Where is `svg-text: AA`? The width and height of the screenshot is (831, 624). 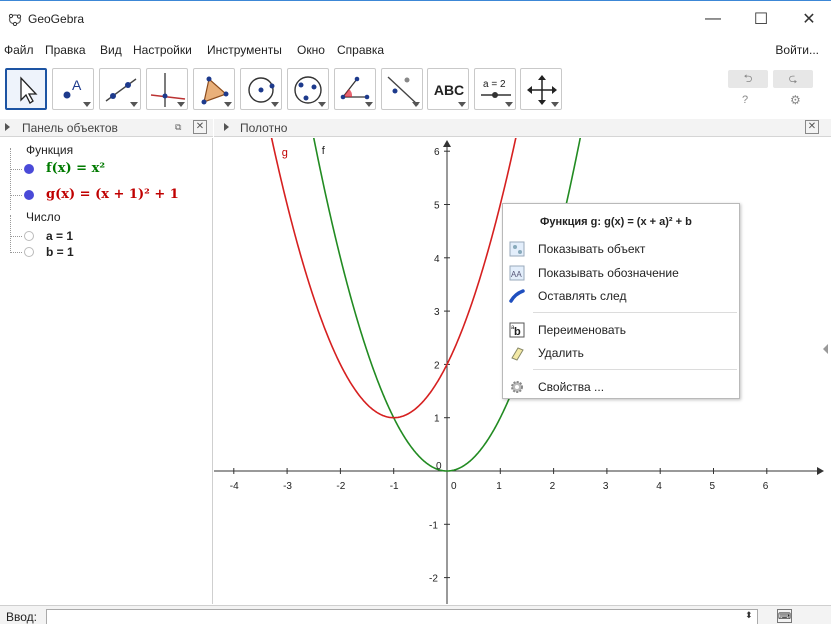 svg-text: AA is located at coordinates (516, 274).